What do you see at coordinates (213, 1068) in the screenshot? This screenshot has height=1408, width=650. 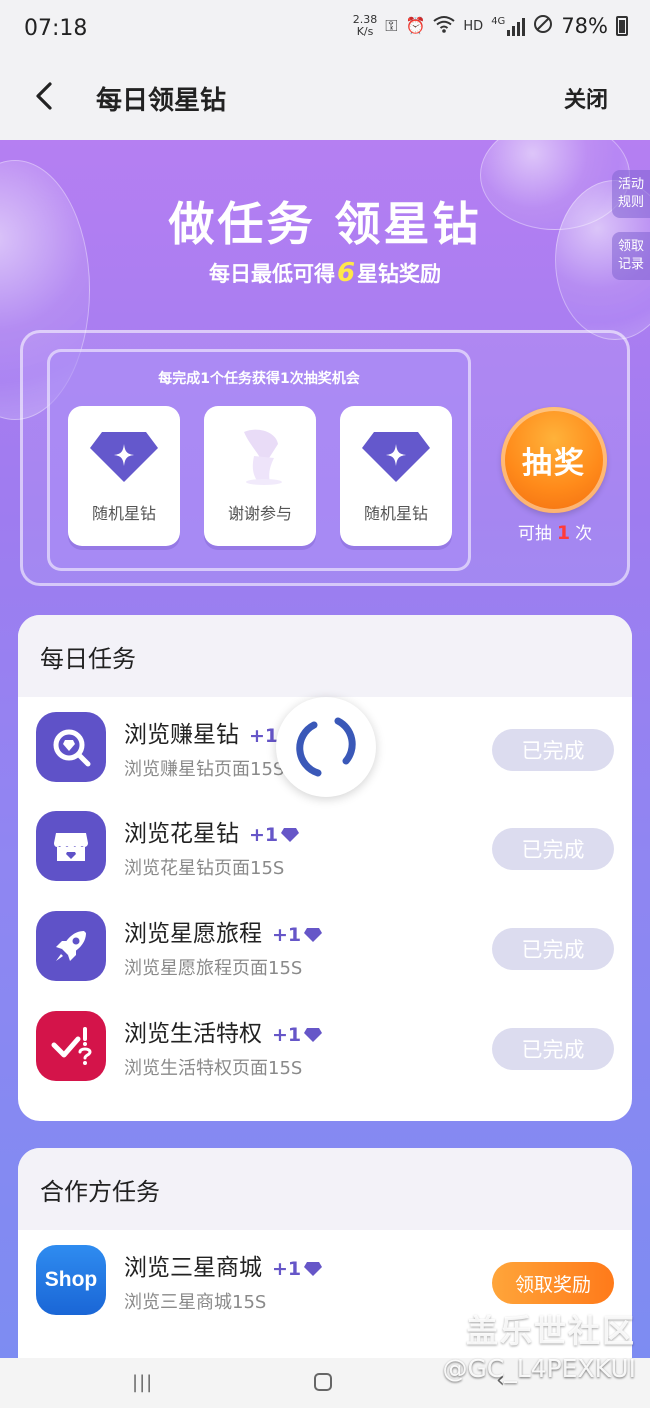 I see `task-desc: 浏览生活特权页面15S` at bounding box center [213, 1068].